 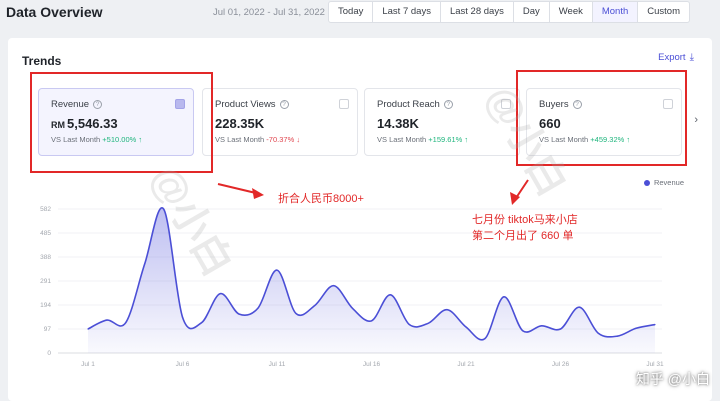 I want to click on zhihu-watermark: 知乎 @小白, so click(x=672, y=379).